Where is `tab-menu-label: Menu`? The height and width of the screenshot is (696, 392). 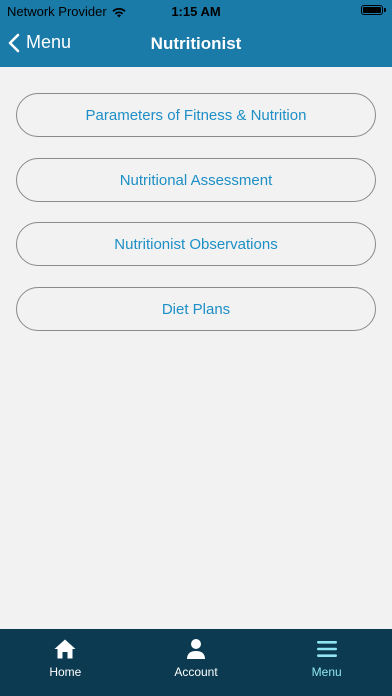 tab-menu-label: Menu is located at coordinates (326, 672).